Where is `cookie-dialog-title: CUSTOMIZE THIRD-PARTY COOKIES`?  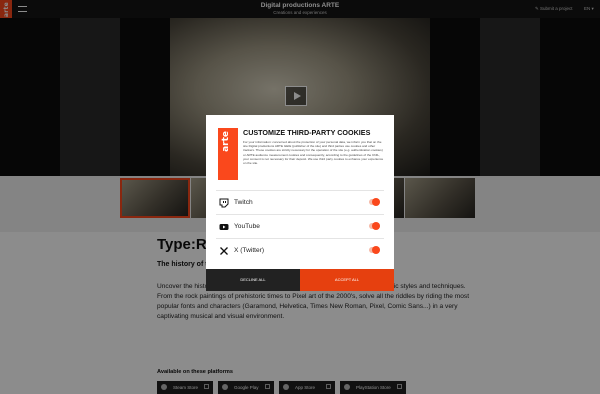
cookie-dialog-title: CUSTOMIZE THIRD-PARTY COOKIES is located at coordinates (307, 132).